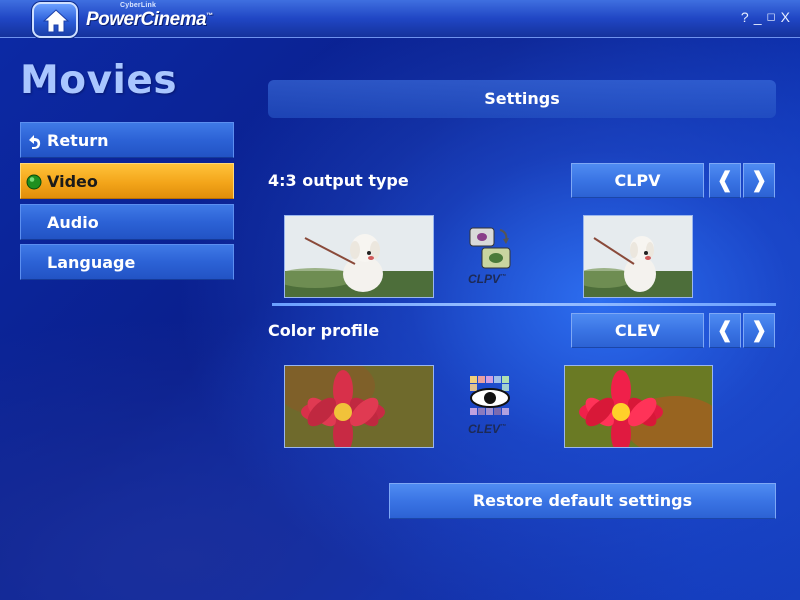 The height and width of the screenshot is (600, 800). I want to click on title-bar: CyberLink PowerCinema™ ? _ ◻ X, so click(400, 19).